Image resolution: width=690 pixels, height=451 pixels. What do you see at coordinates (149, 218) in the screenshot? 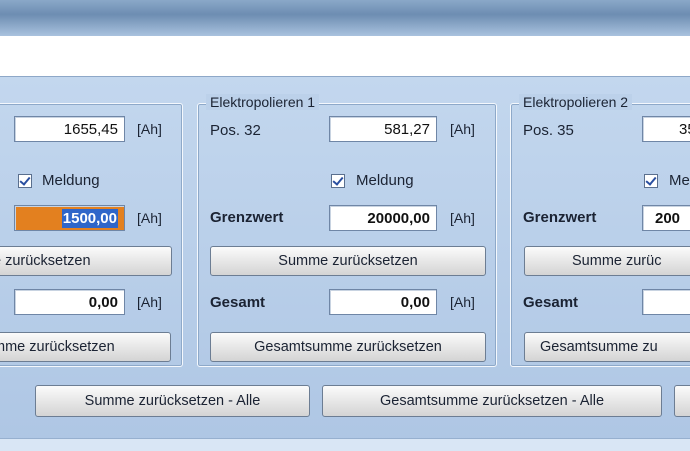
I see `left-grenzwert-unit: [Ah]` at bounding box center [149, 218].